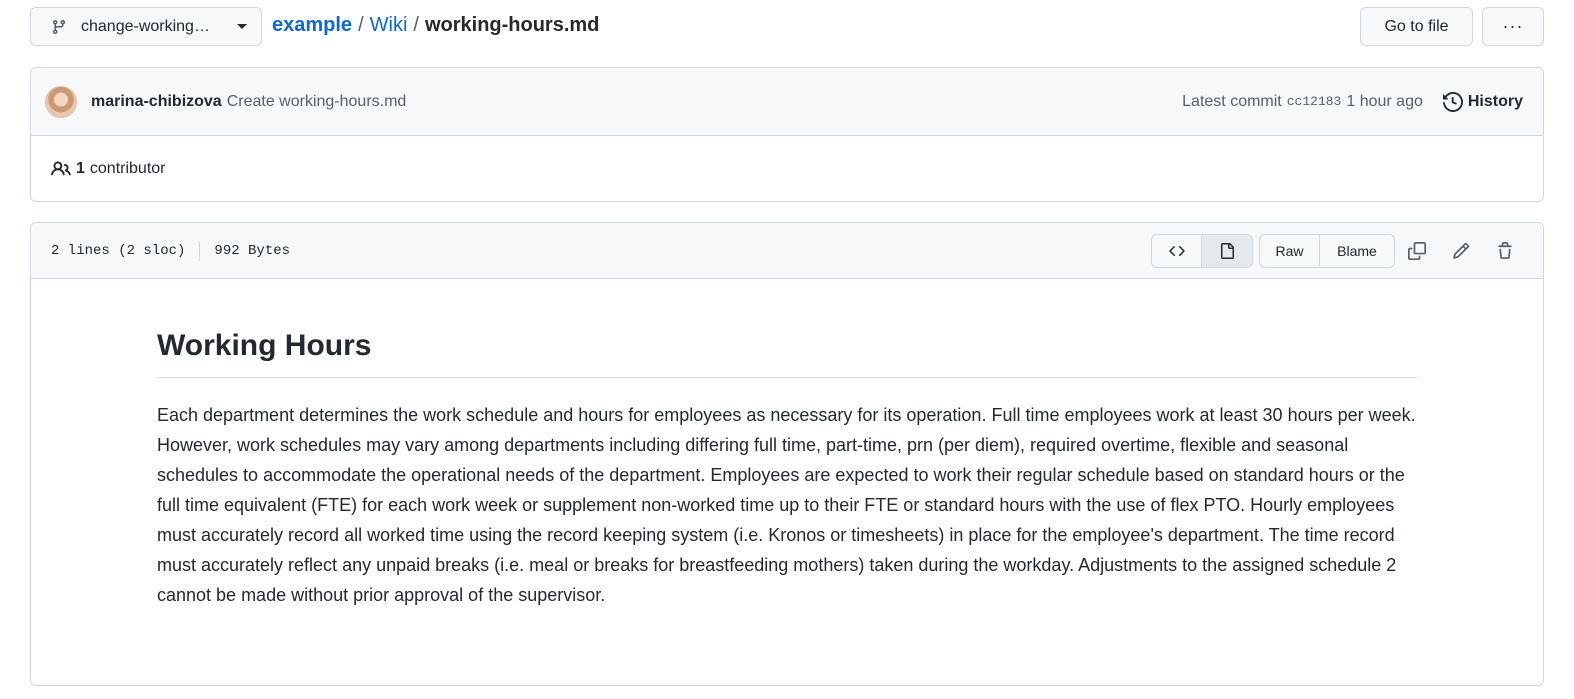  I want to click on file-header: 2 lines (2 sloc) 992 Bytes Raw Blame, so click(787, 251).